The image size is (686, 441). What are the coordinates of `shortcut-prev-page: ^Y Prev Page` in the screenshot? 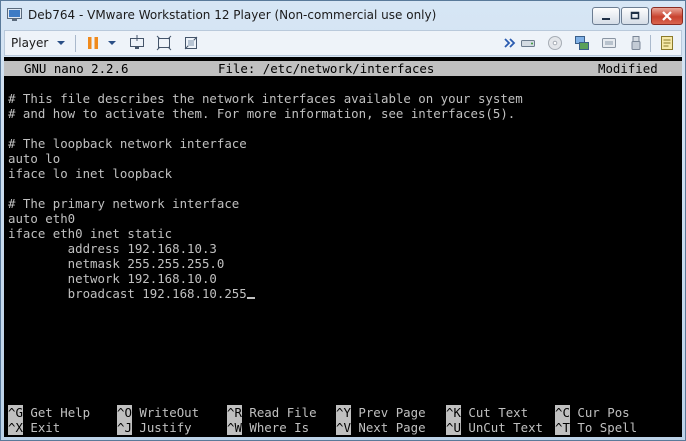 It's located at (381, 412).